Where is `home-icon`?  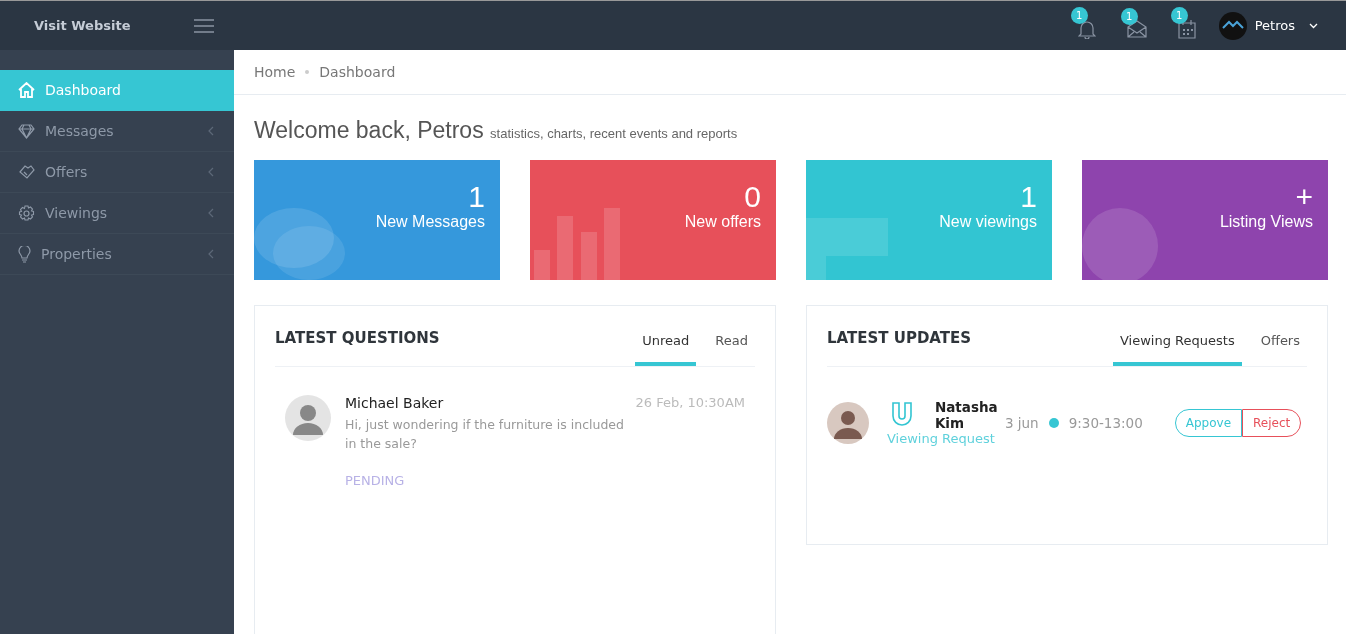
home-icon is located at coordinates (26, 90).